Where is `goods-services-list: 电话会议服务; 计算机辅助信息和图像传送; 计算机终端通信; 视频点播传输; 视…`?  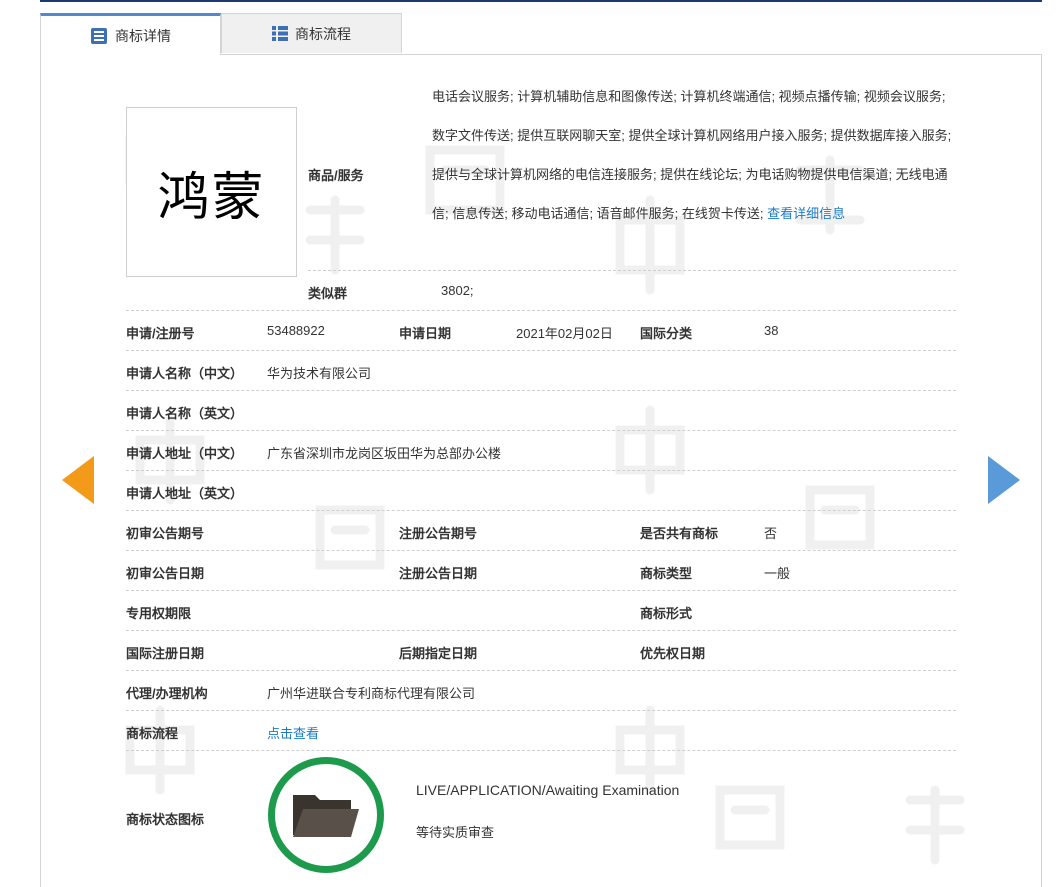 goods-services-list: 电话会议服务; 计算机辅助信息和图像传送; 计算机终端通信; 视频点播传输; 视… is located at coordinates (695, 155).